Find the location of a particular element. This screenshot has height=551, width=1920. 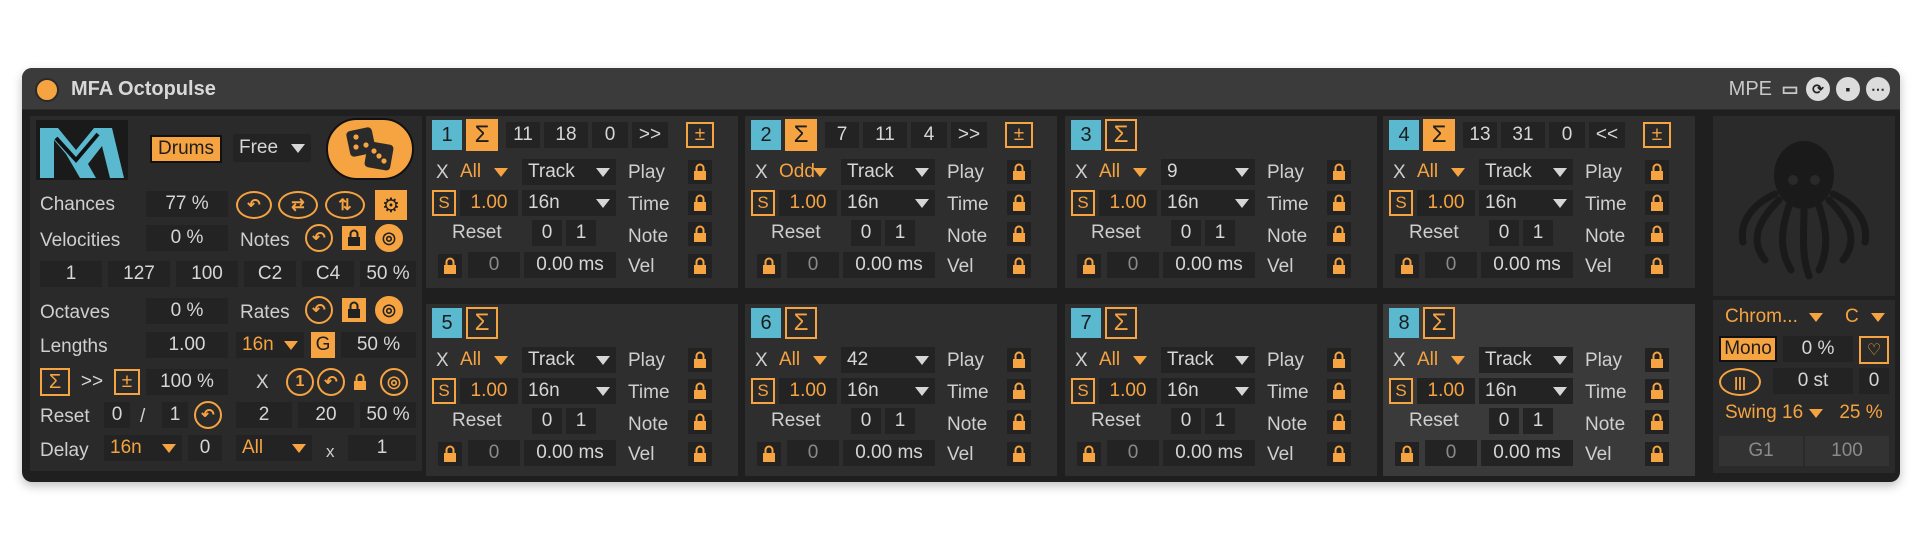

track-header-value: 0 is located at coordinates (1567, 135).